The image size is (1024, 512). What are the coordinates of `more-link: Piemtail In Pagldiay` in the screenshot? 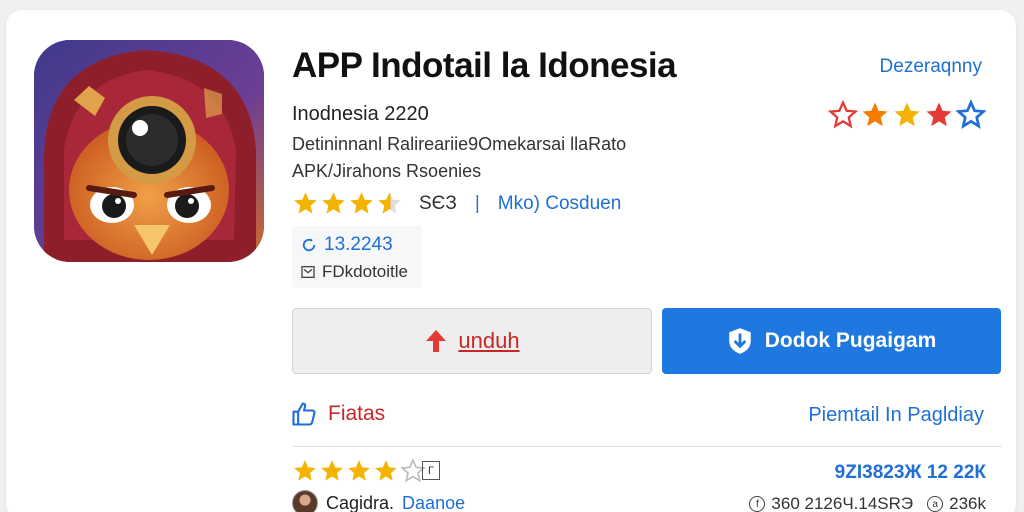 It's located at (896, 415).